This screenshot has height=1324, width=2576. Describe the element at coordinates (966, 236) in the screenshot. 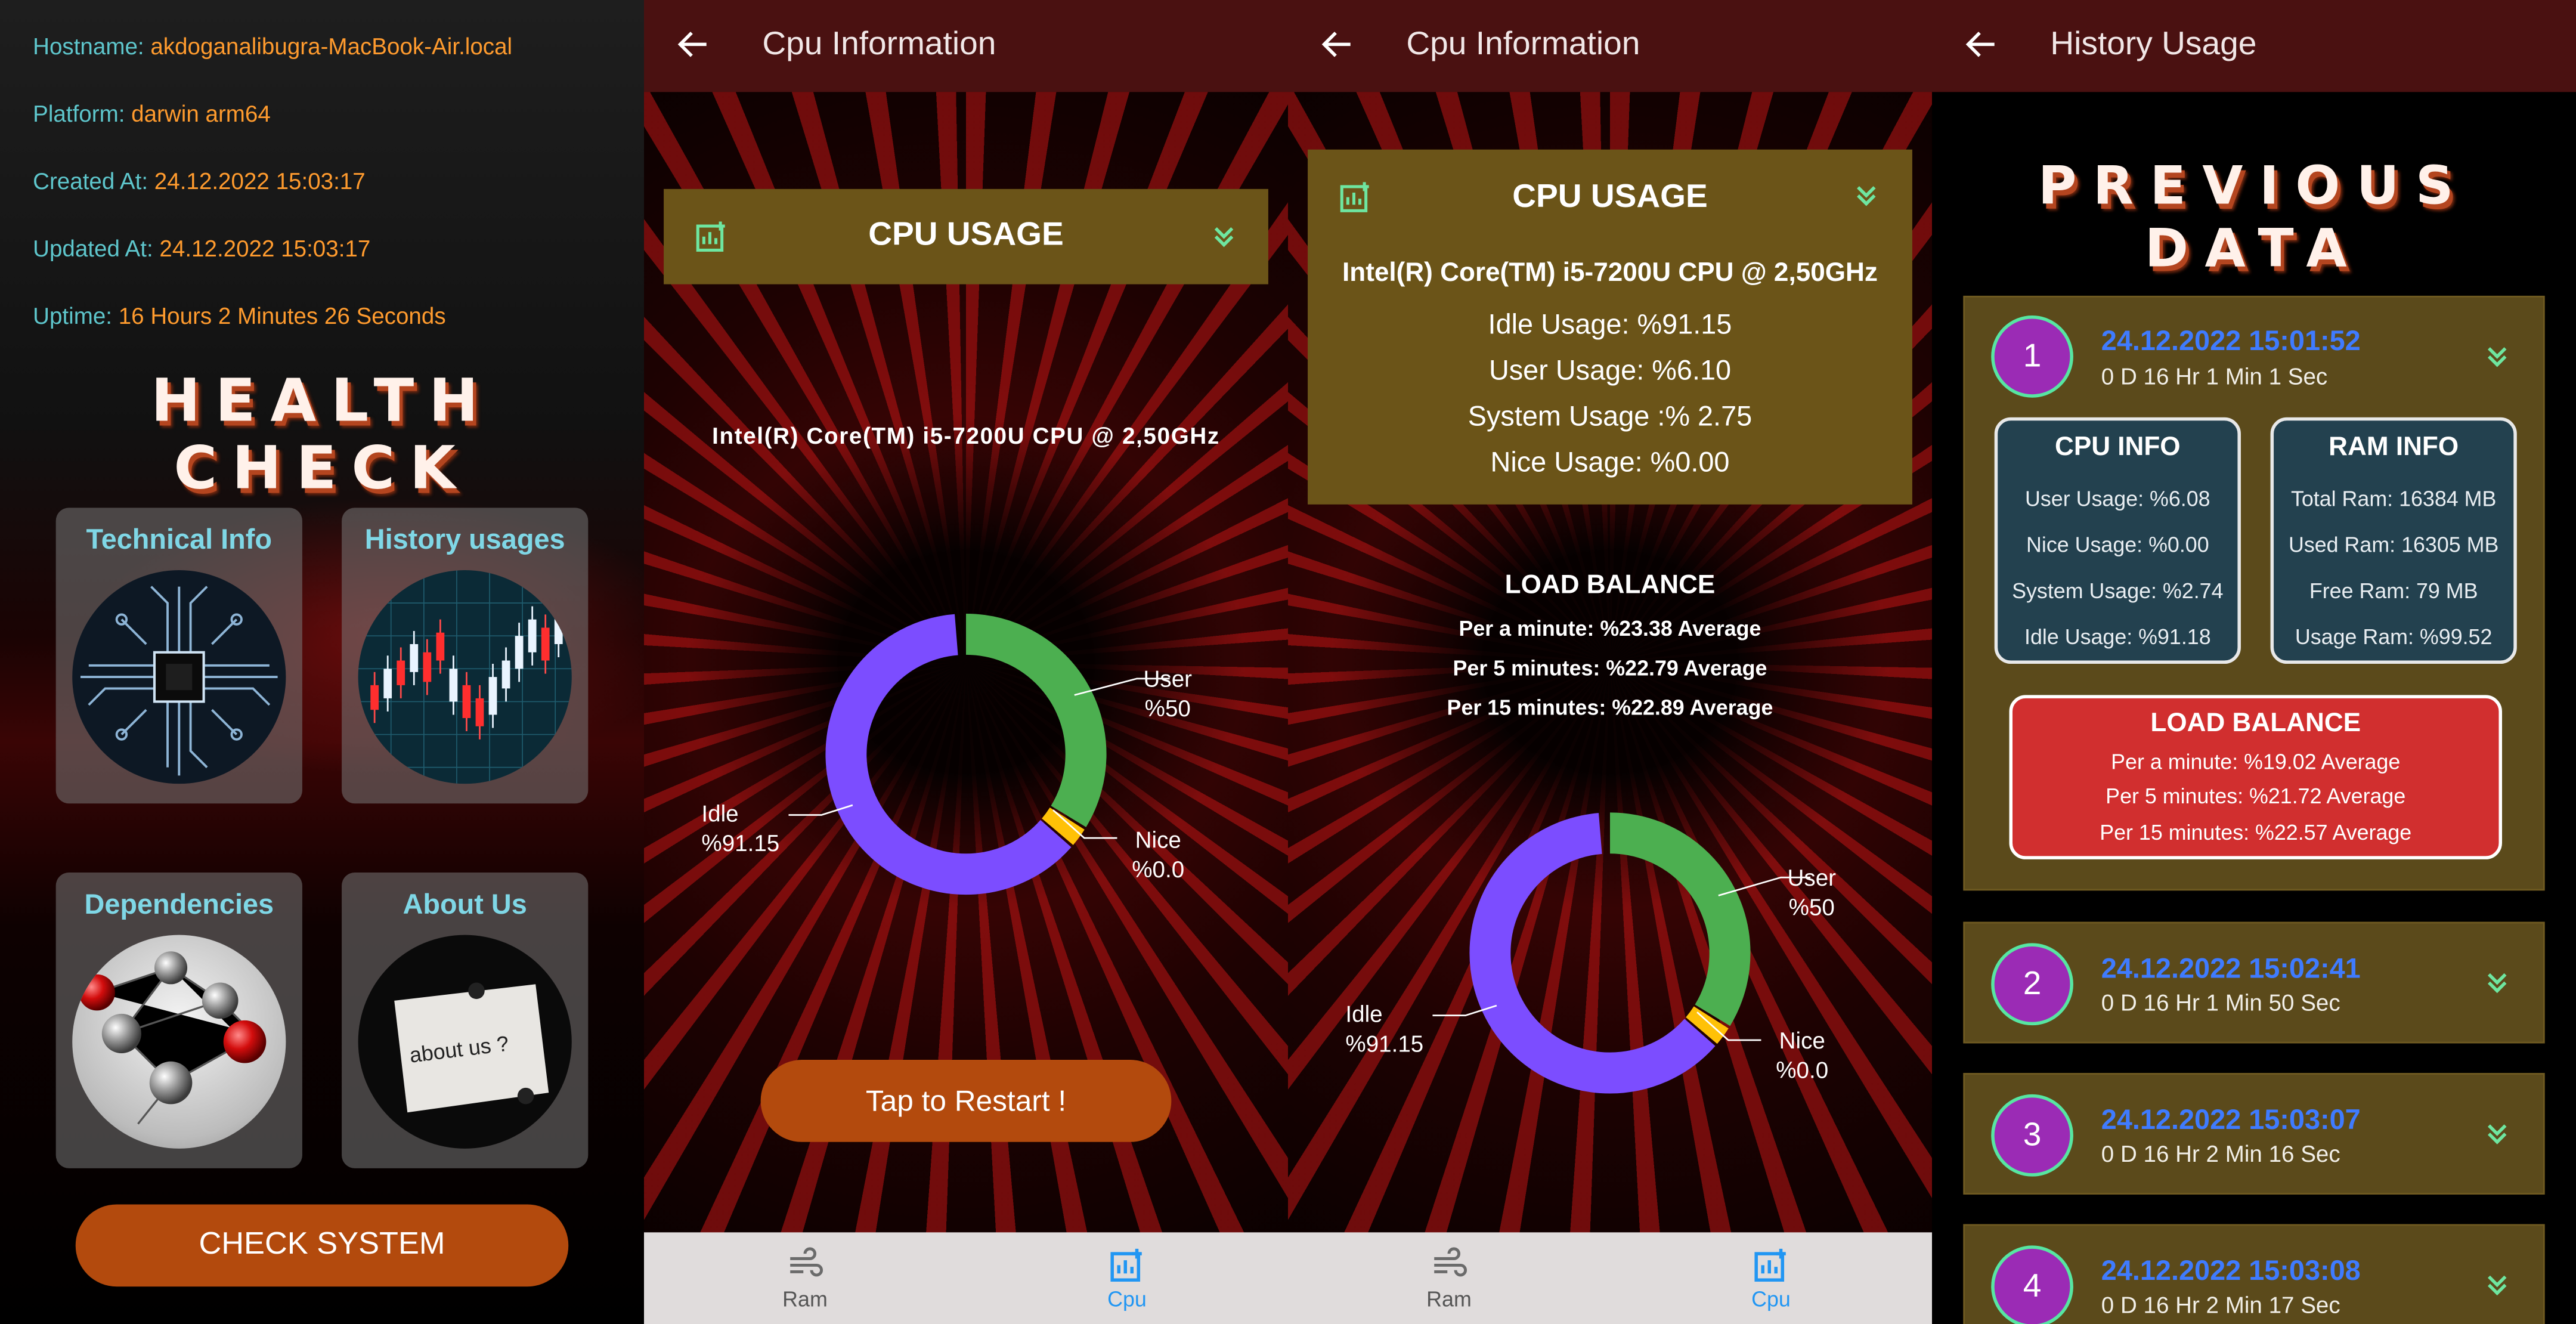

I see `cpu-usage-card: CPU USAGE` at that location.